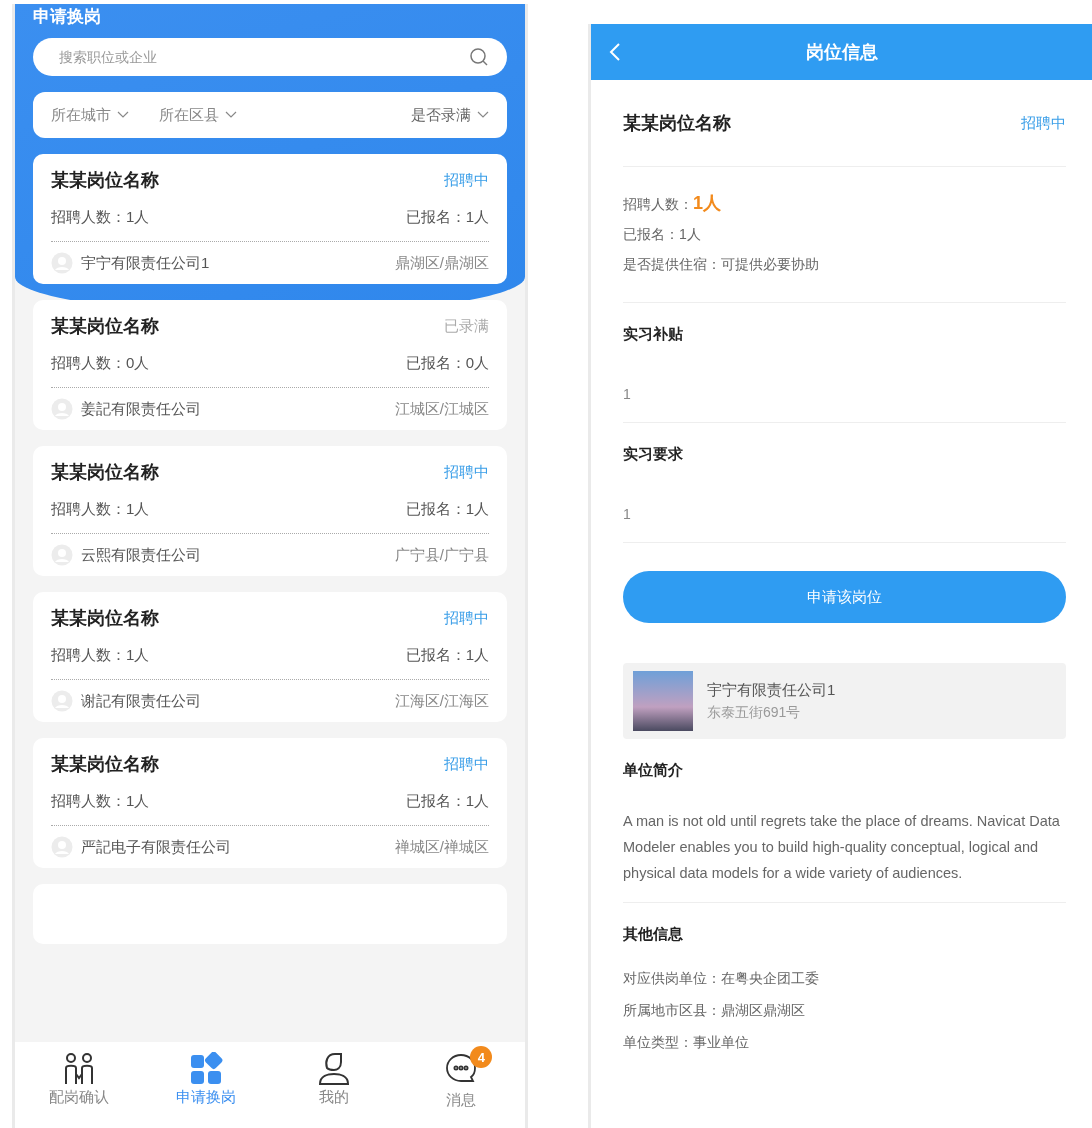 Image resolution: width=1092 pixels, height=1128 pixels. I want to click on openings-value: 1人, so click(707, 203).